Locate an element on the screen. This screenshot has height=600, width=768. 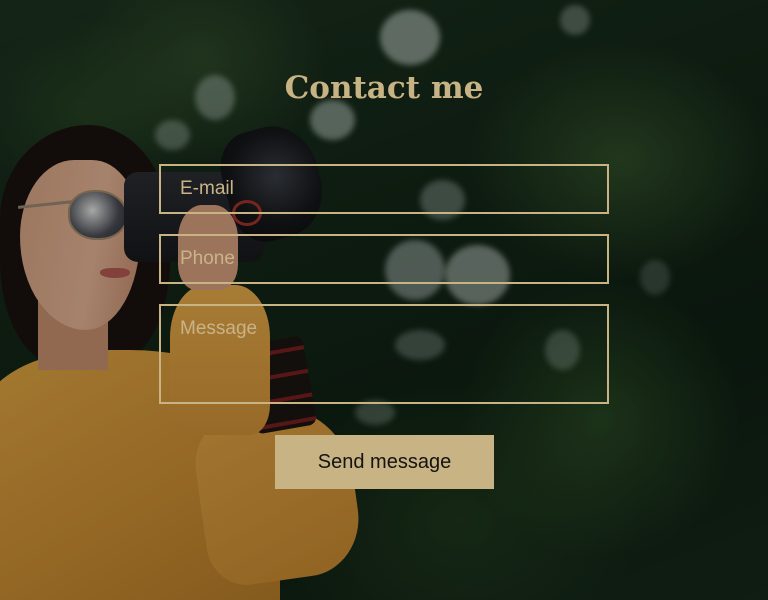
message-field is located at coordinates (384, 354).